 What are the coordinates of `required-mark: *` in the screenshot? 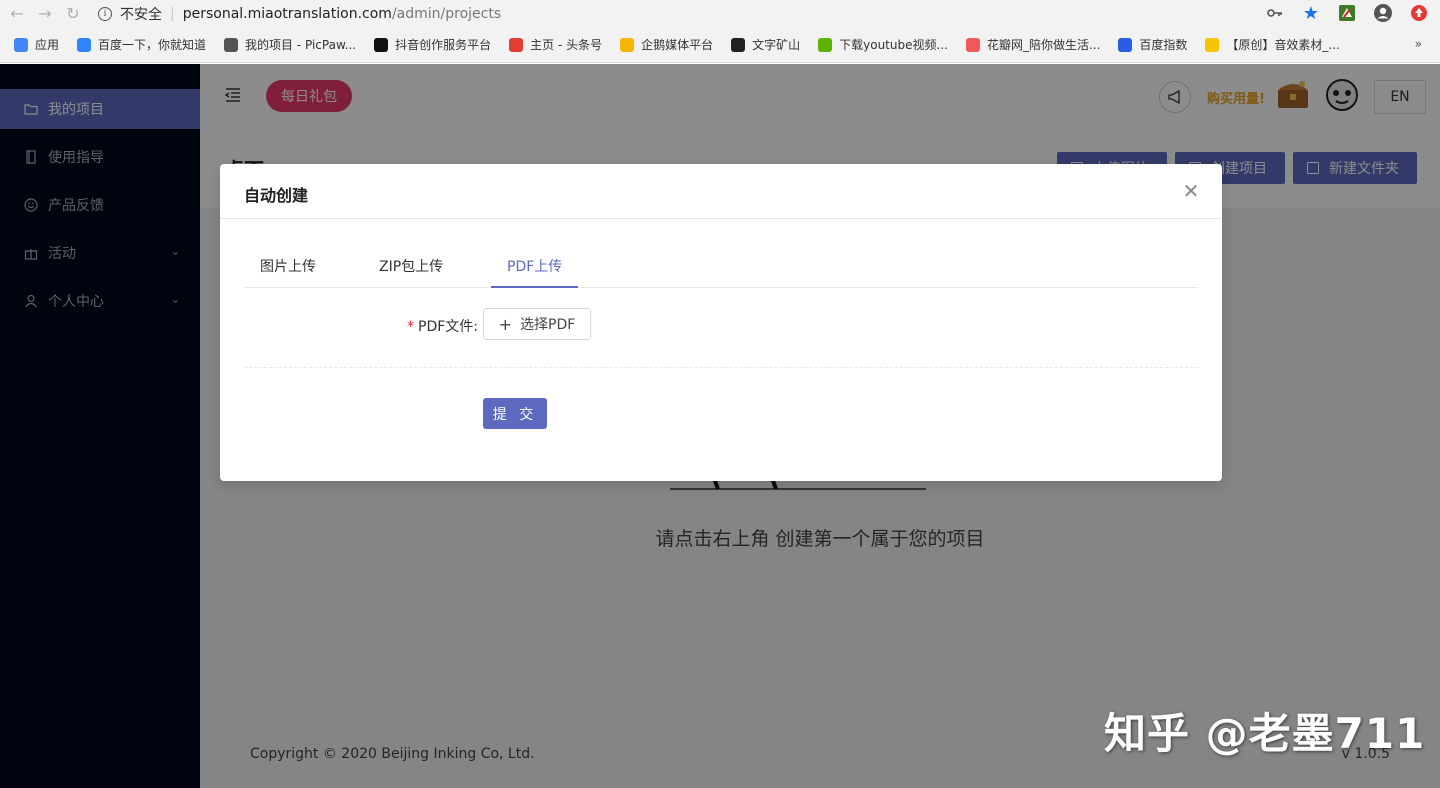 It's located at (410, 327).